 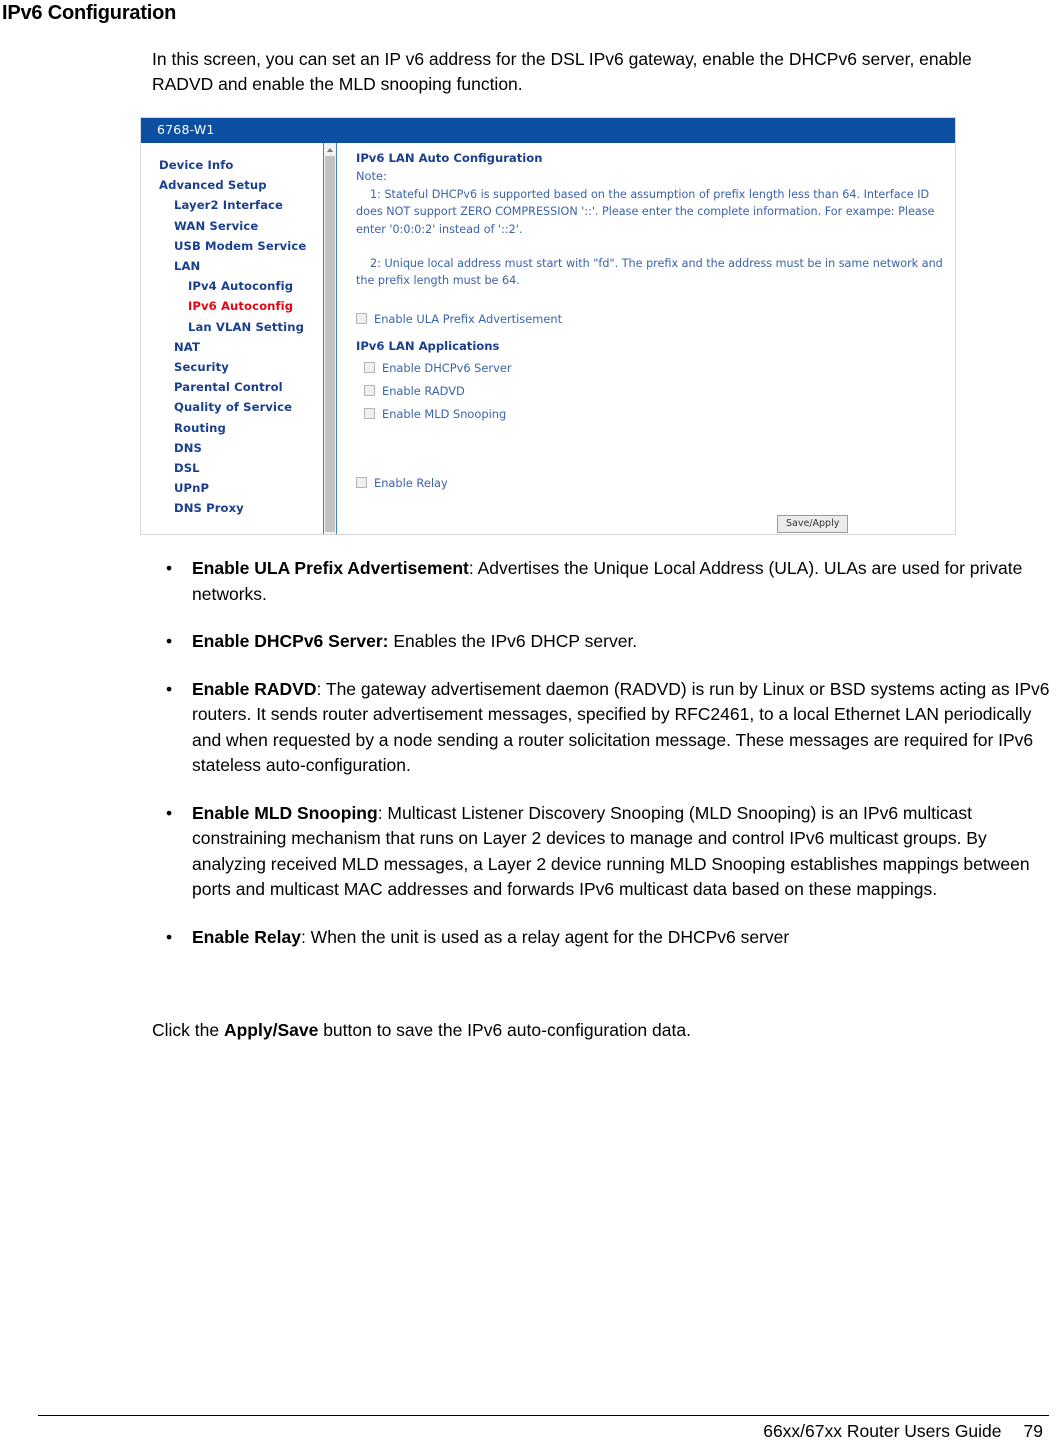 What do you see at coordinates (231, 488) in the screenshot?
I see `sidebar-item-upnp: UPnP` at bounding box center [231, 488].